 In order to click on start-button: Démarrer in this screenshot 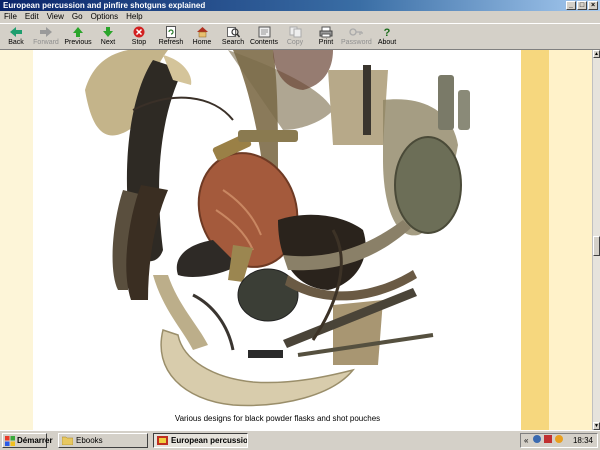, I will do `click(27, 440)`.